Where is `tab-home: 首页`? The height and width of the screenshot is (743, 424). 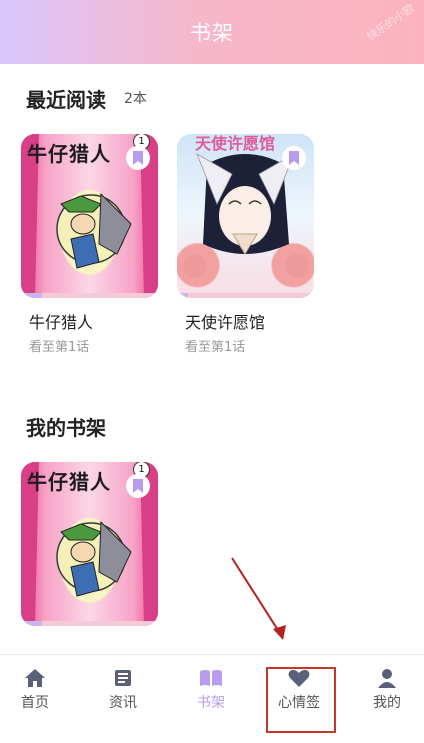 tab-home: 首页 is located at coordinates (35, 690).